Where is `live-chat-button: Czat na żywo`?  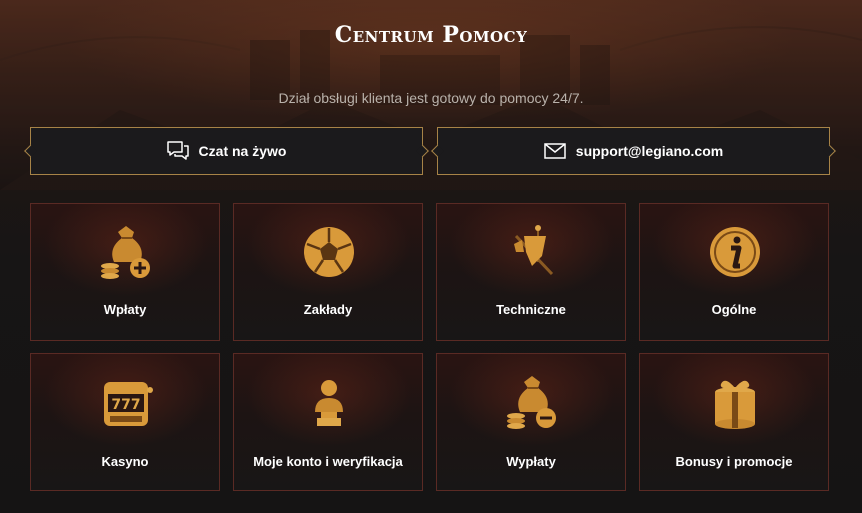
live-chat-button: Czat na żywo is located at coordinates (226, 151).